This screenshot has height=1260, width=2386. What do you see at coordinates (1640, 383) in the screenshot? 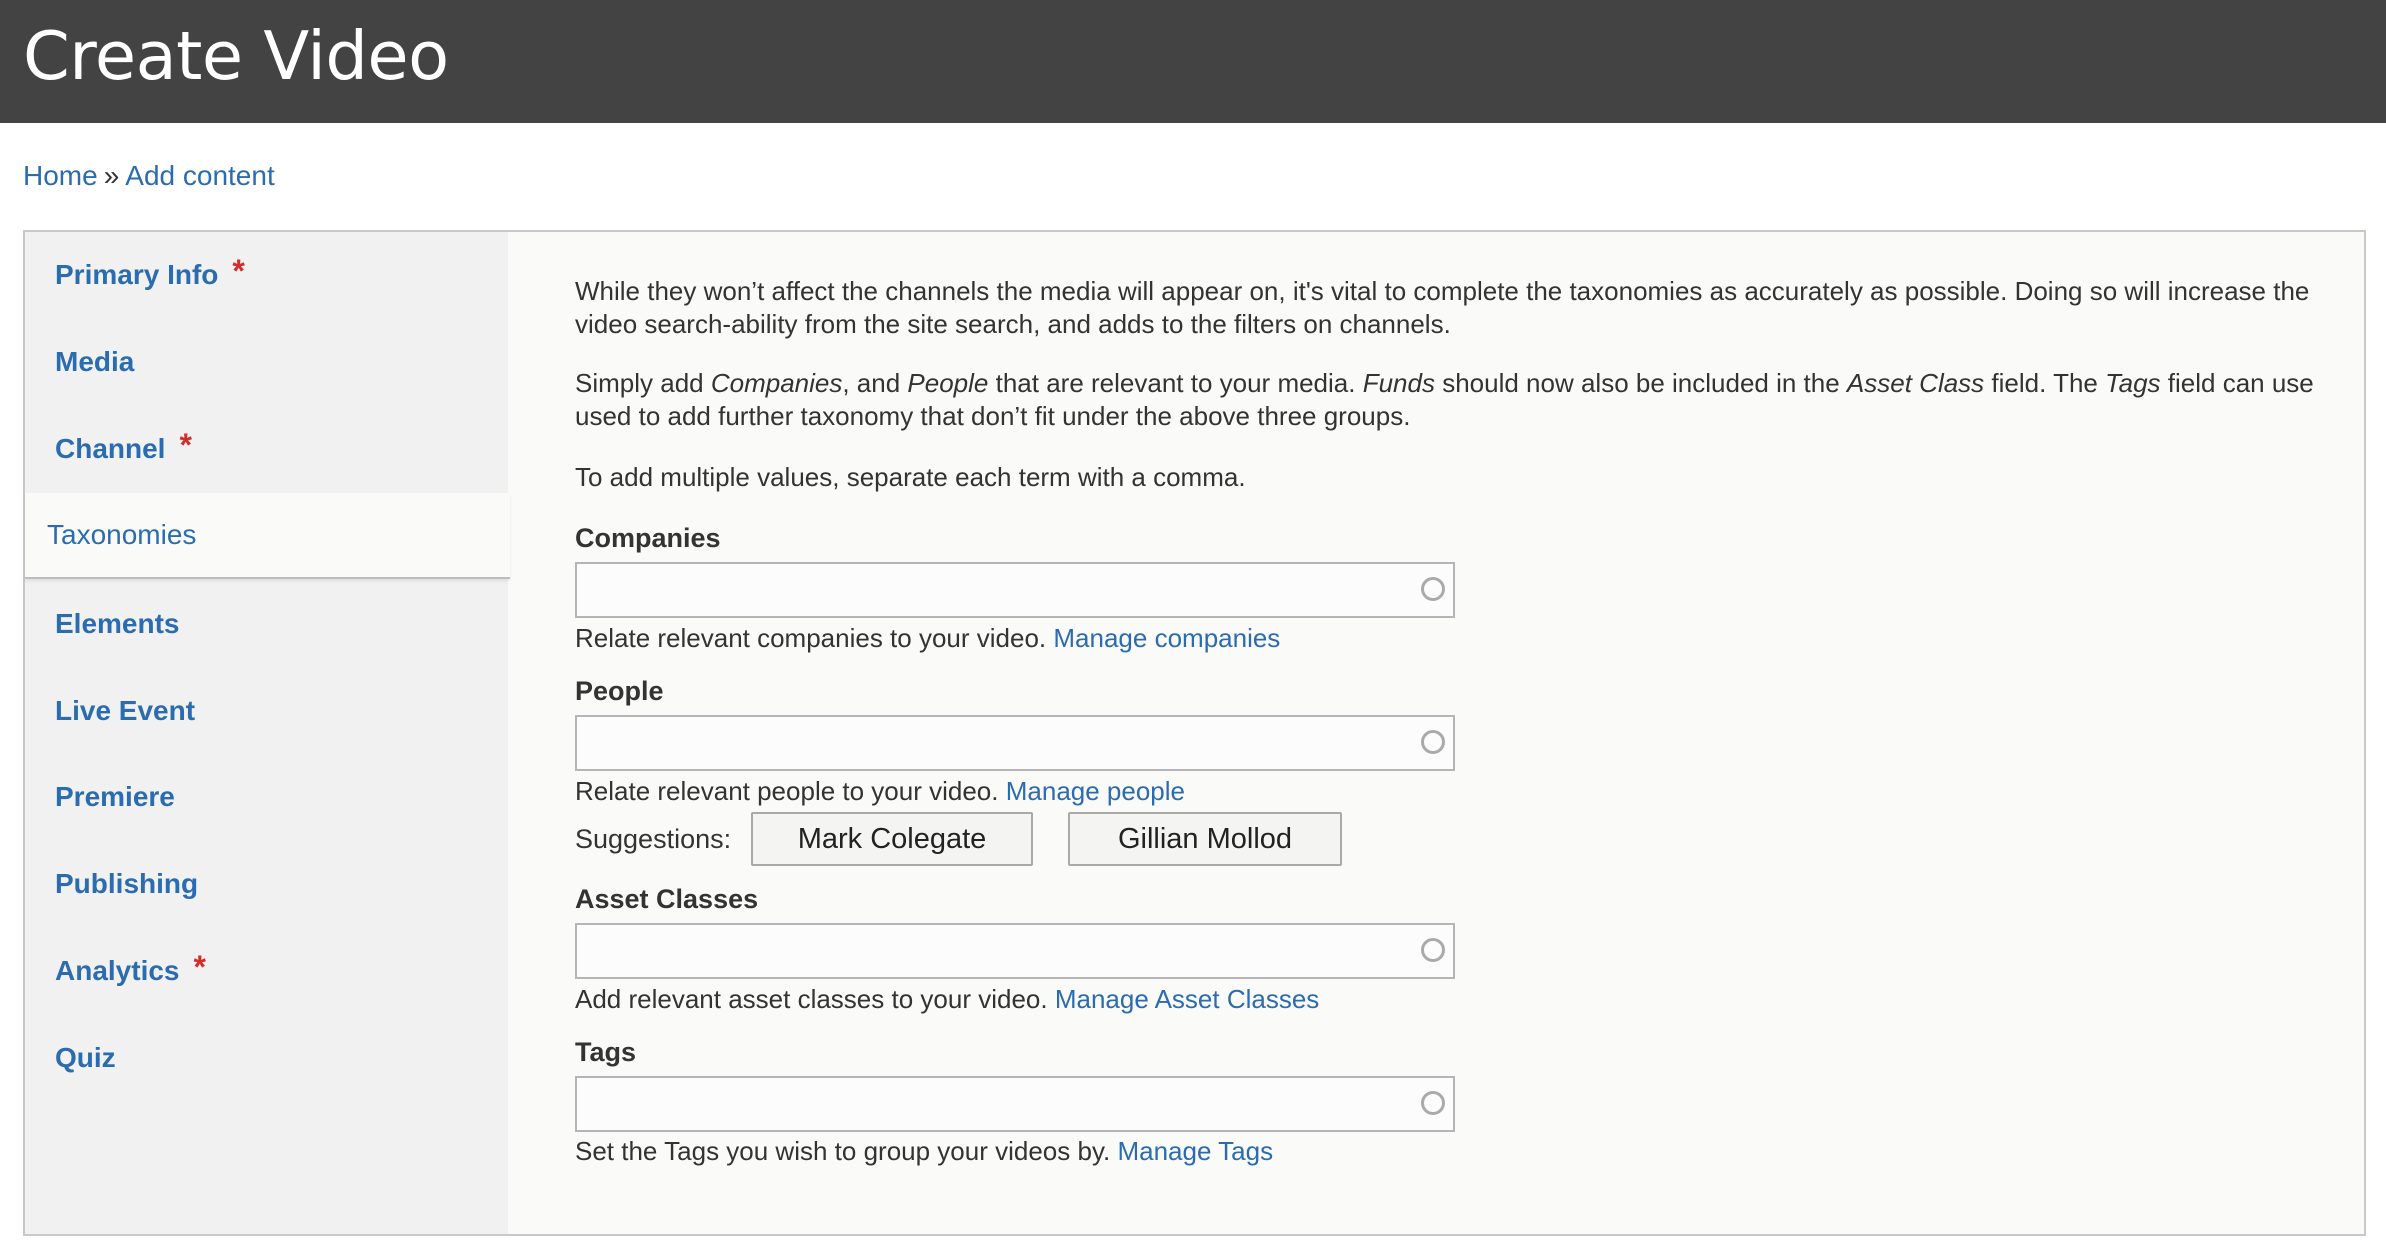
I see `text-span: should now also be included in the` at bounding box center [1640, 383].